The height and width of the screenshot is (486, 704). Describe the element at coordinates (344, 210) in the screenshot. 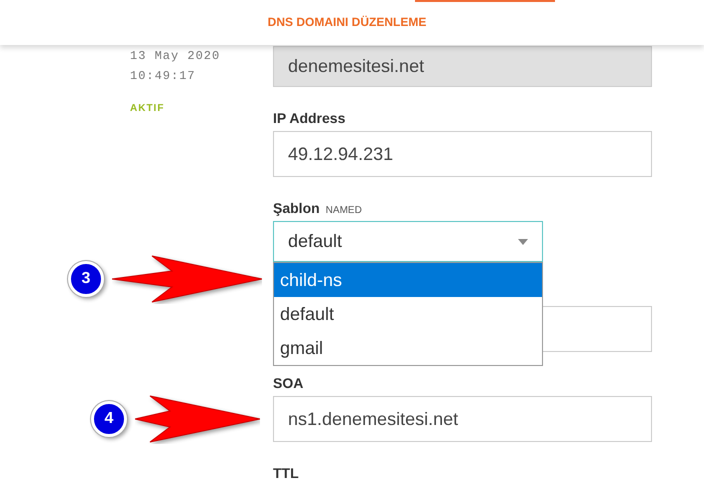

I see `field-hint: NAMED` at that location.